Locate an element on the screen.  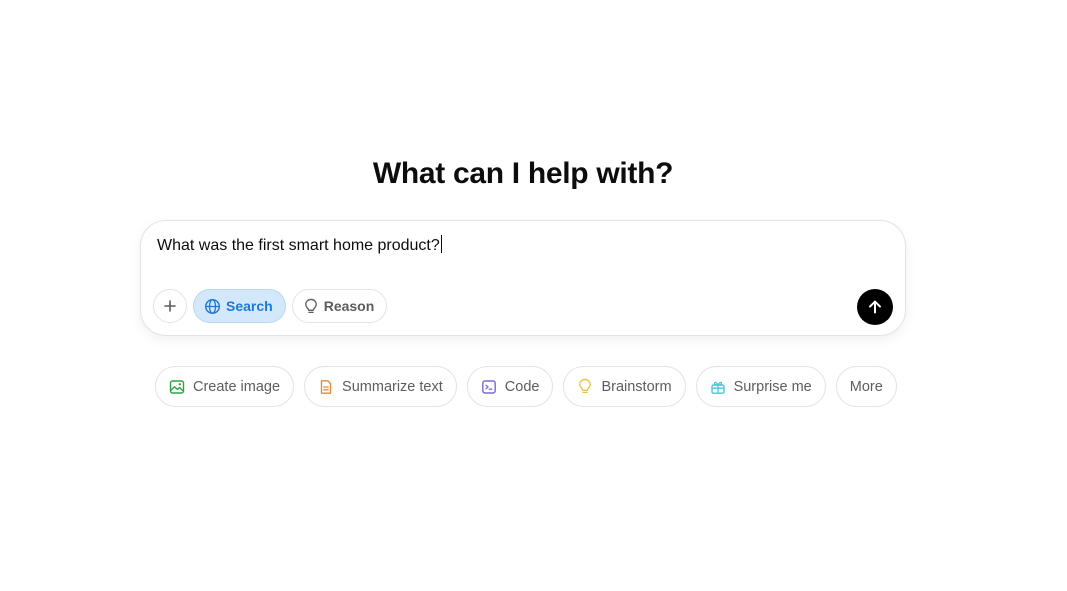
prompt-input-text: What was the first smart home product? is located at coordinates (298, 245).